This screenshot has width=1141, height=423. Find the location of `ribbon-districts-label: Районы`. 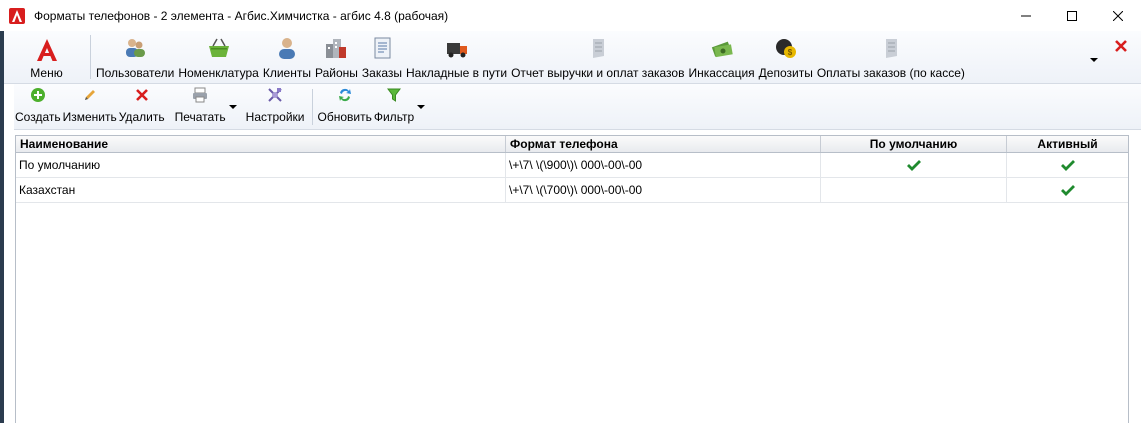

ribbon-districts-label: Районы is located at coordinates (336, 73).